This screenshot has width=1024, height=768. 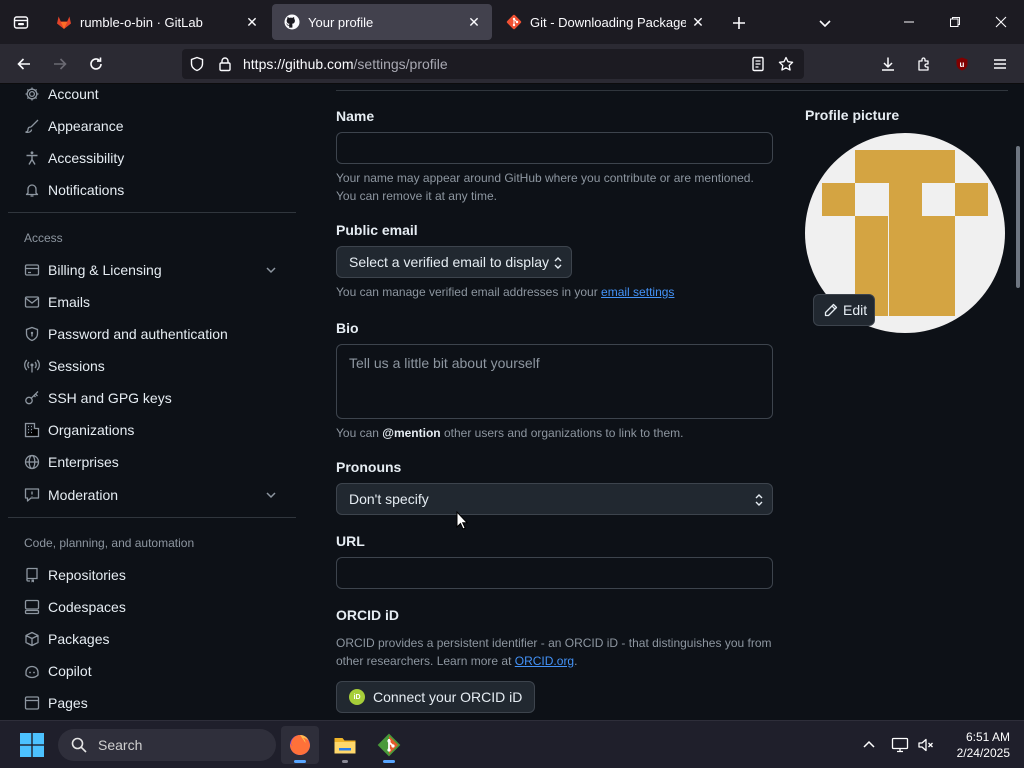 I want to click on sidebar-item-label: Sessions, so click(x=76, y=366).